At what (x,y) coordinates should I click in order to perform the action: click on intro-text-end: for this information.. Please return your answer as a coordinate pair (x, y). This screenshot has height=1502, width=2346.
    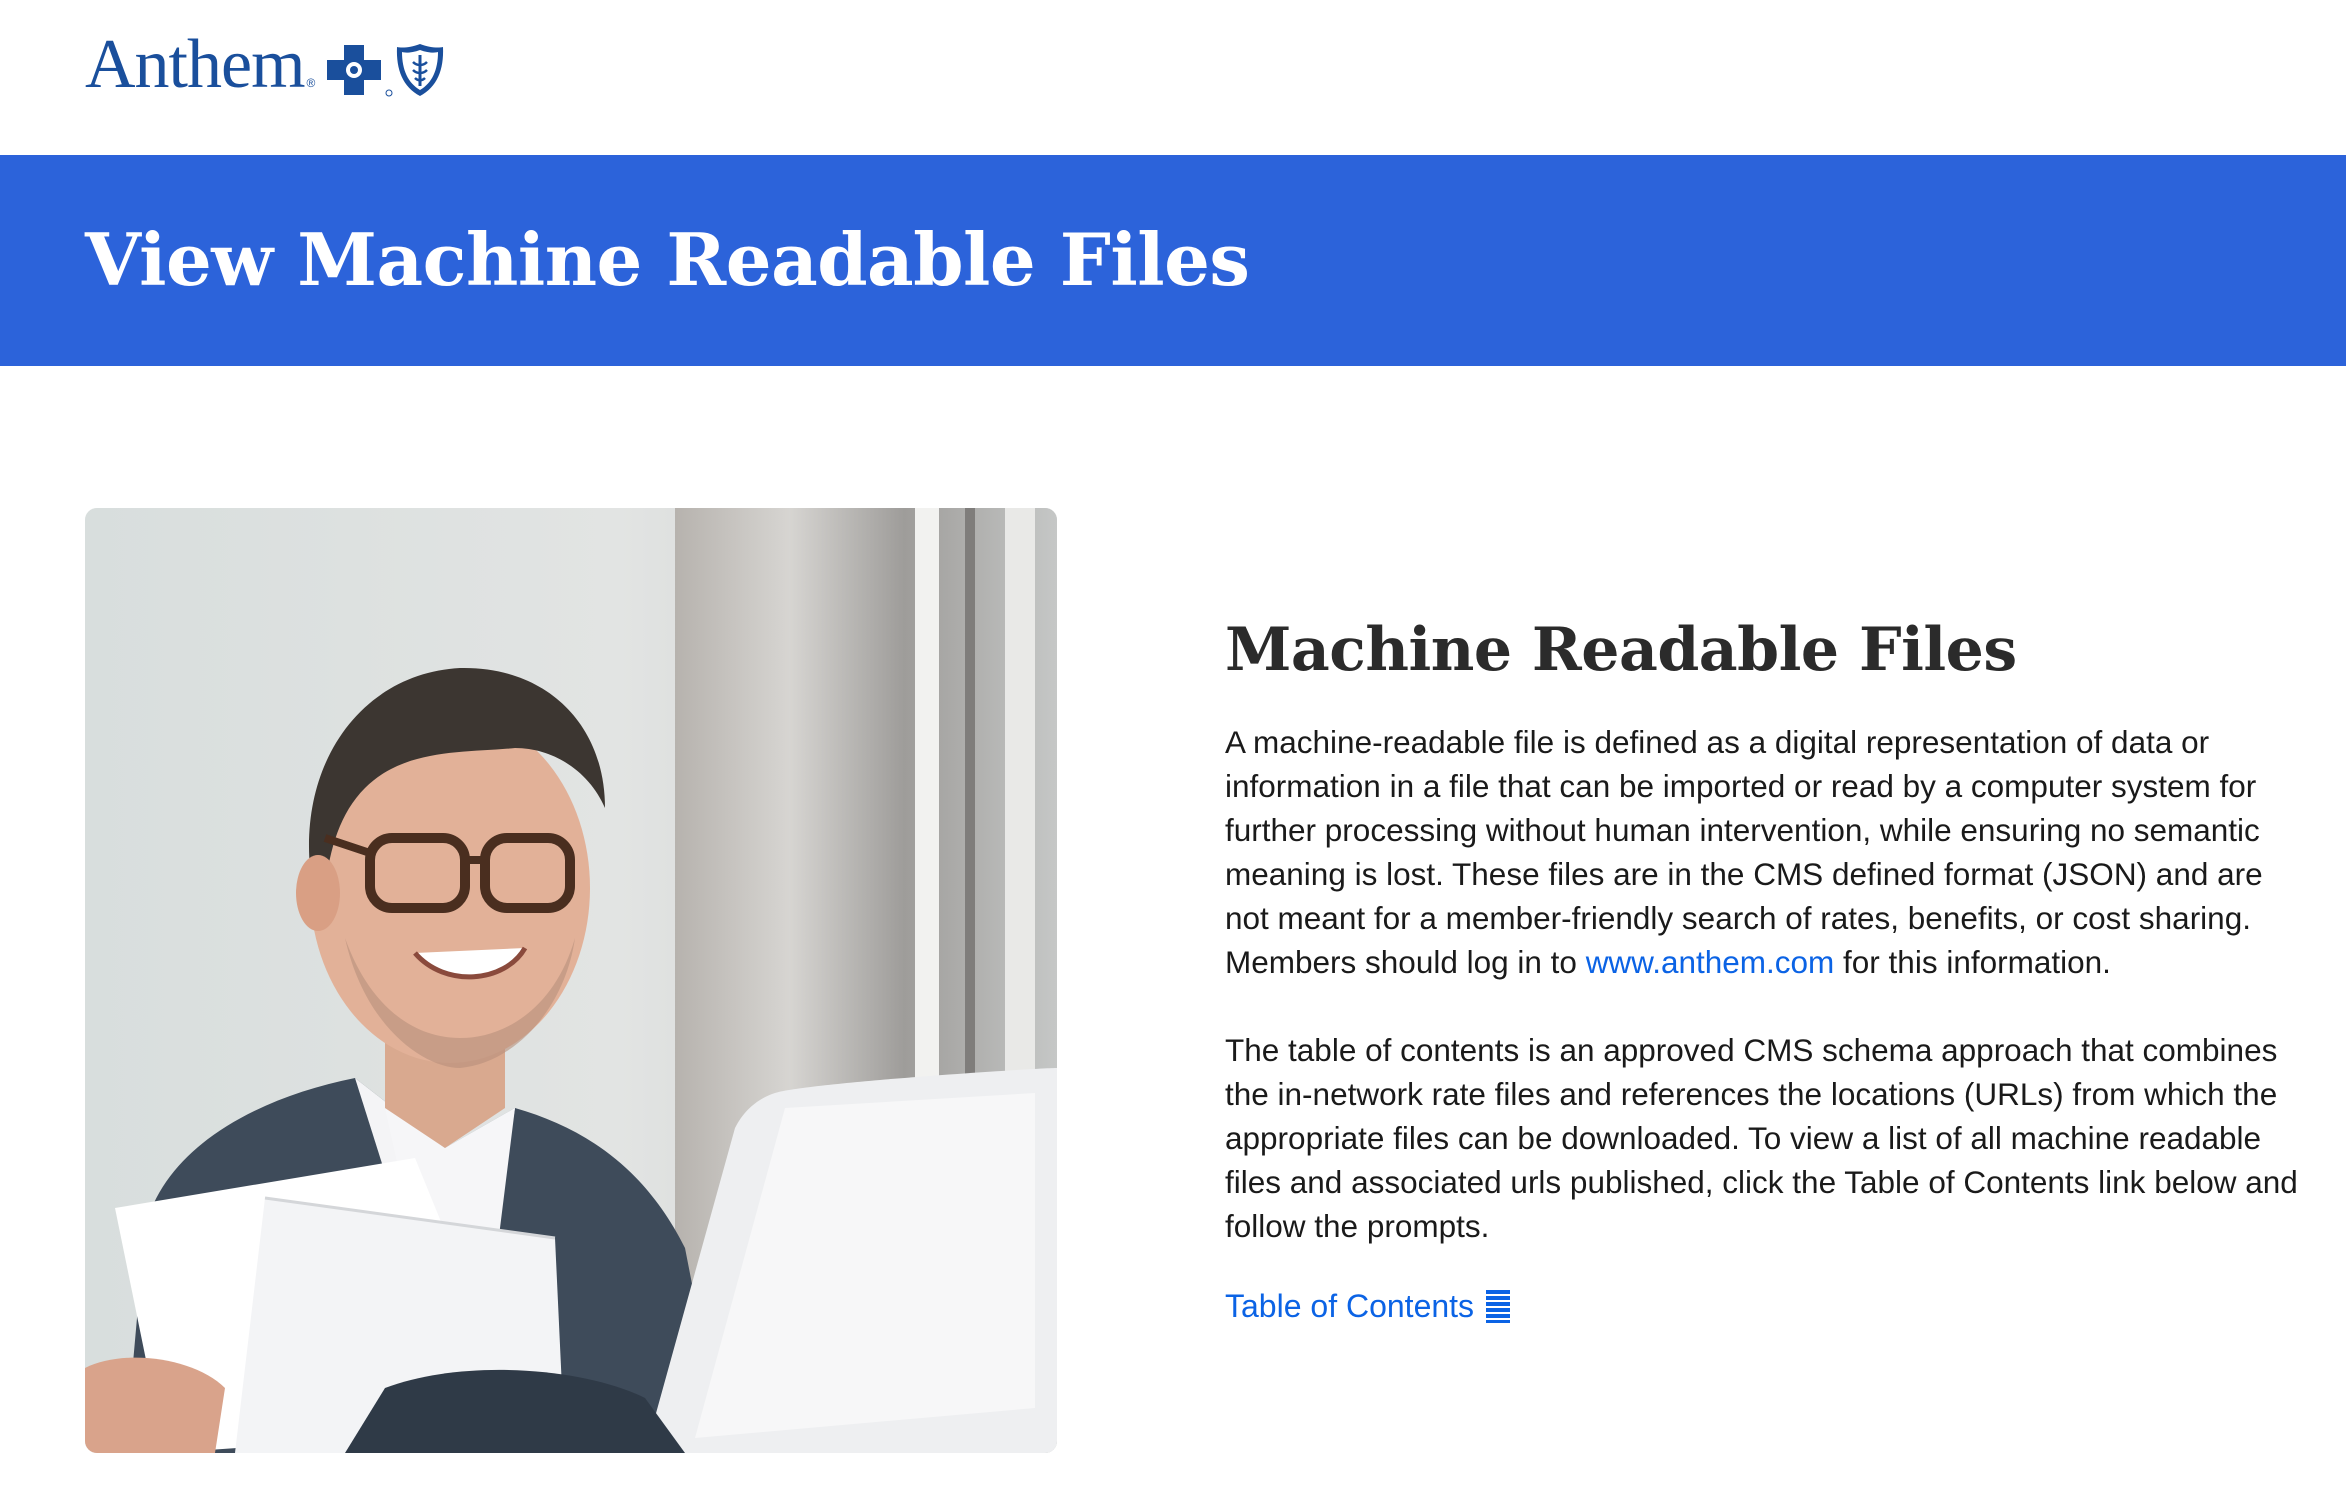
    Looking at the image, I should click on (1972, 962).